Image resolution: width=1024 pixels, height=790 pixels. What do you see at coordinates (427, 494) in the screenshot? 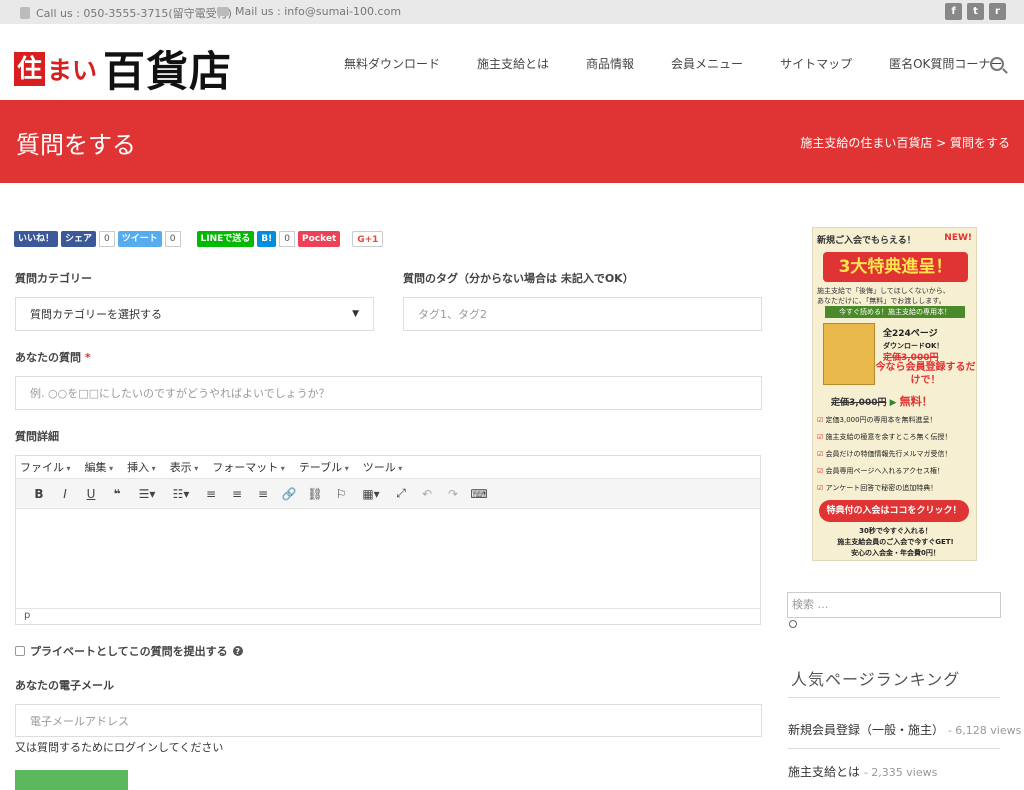
I see `undo-icon: ↶` at bounding box center [427, 494].